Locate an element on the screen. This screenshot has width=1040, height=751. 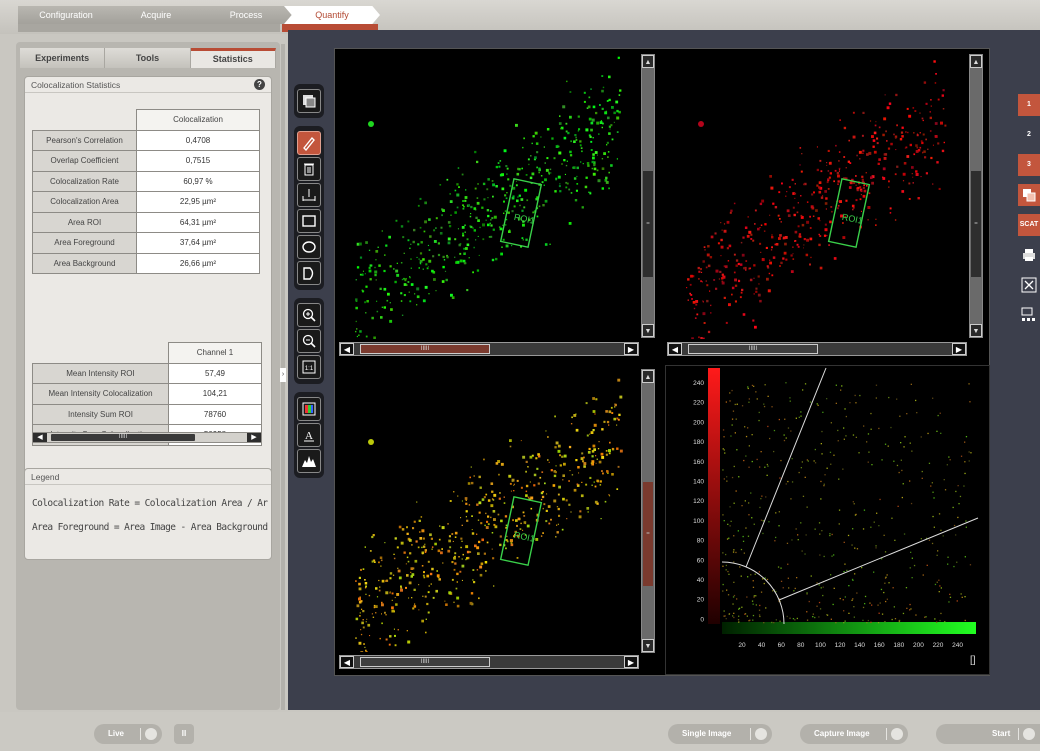
green-vertical-scrollbar: ▲ = ▼ is located at coordinates (648, 196).